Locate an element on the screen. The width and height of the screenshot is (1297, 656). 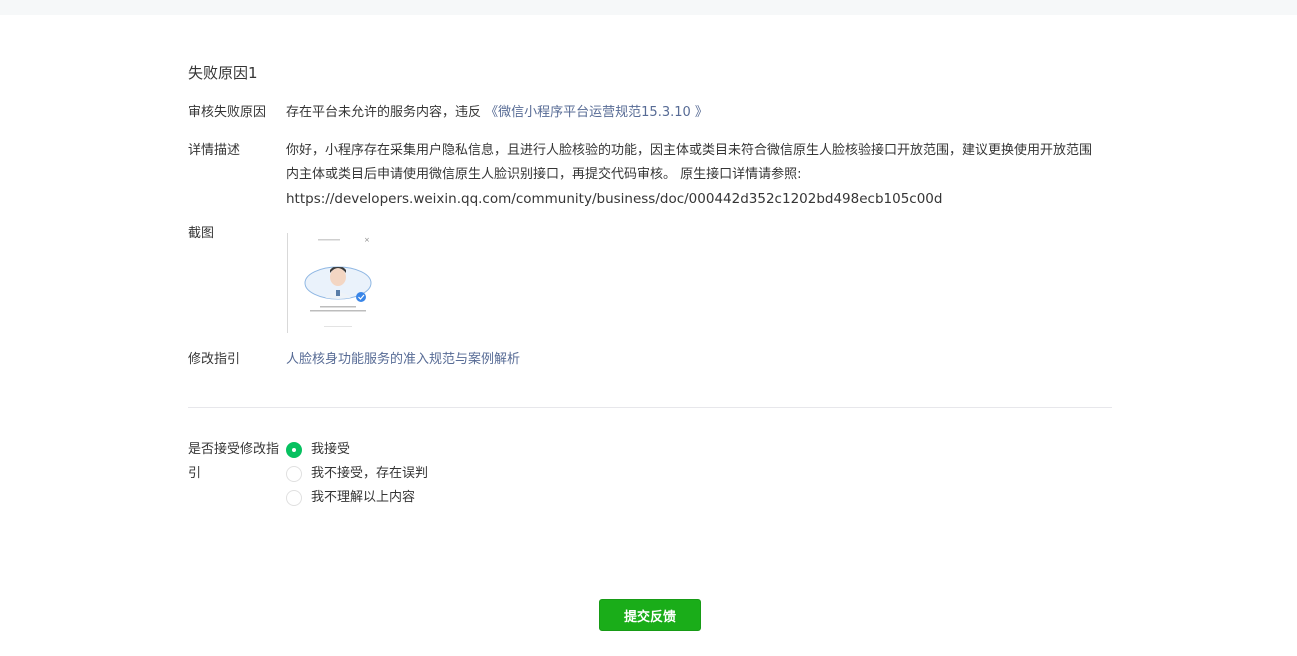
radio-option-reject: 我不接受，存在误判 is located at coordinates (699, 474).